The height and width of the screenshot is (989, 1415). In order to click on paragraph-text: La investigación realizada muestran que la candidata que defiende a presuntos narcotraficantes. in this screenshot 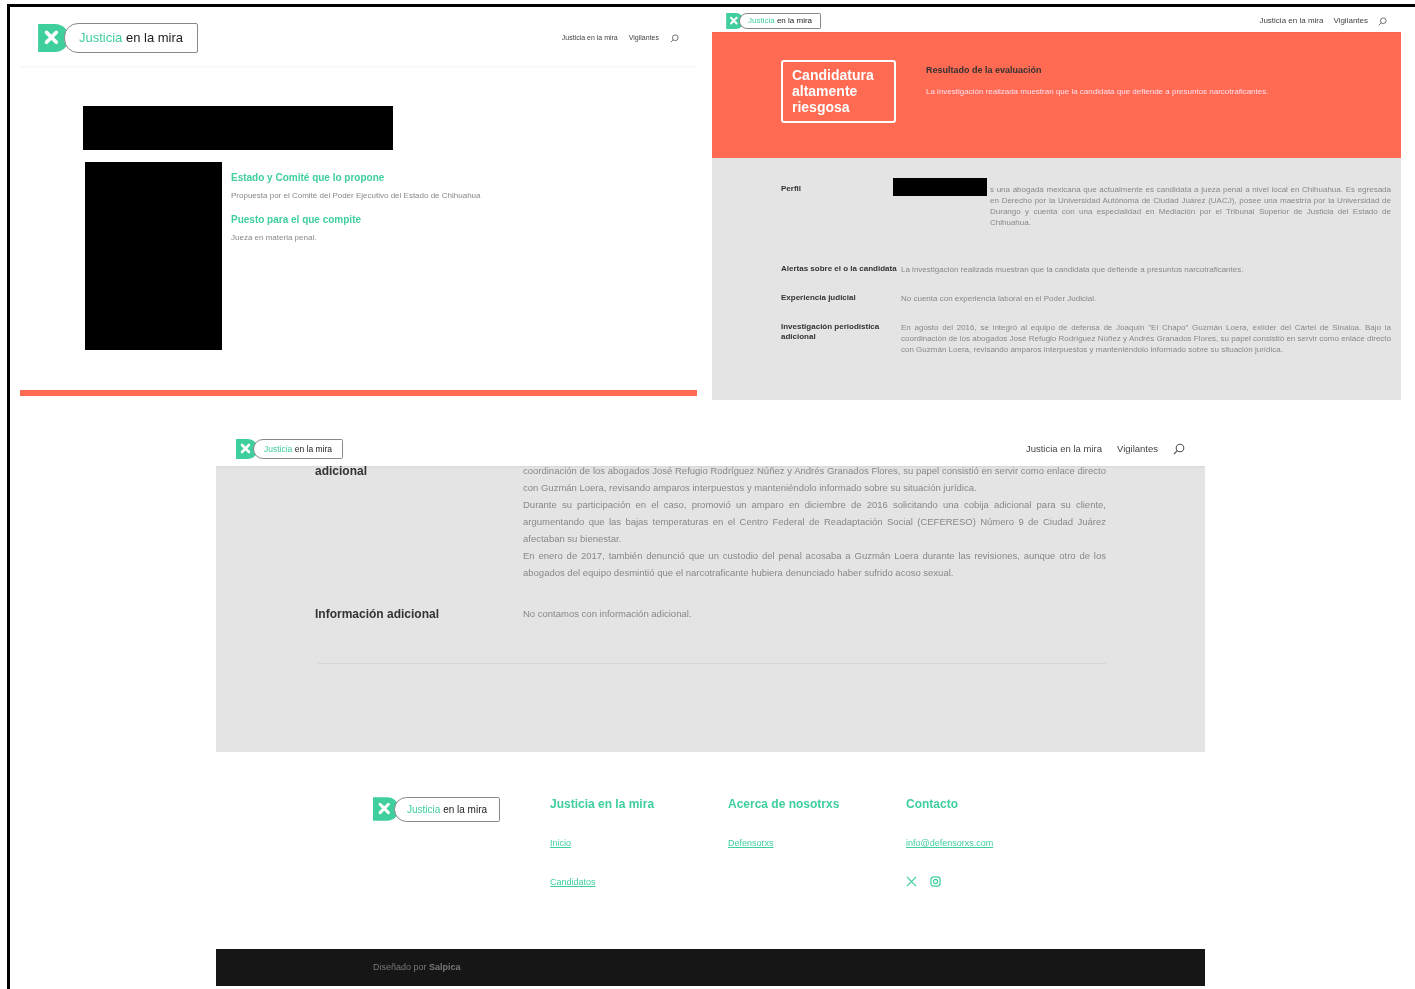, I will do `click(1073, 269)`.